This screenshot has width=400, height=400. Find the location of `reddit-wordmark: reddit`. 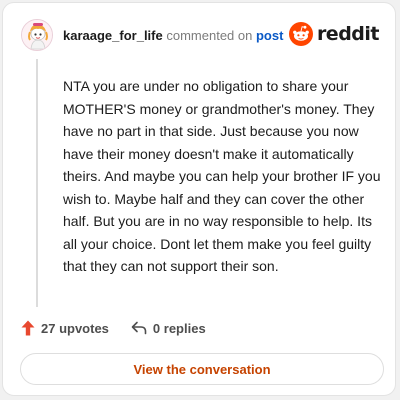

reddit-wordmark: reddit is located at coordinates (348, 34).